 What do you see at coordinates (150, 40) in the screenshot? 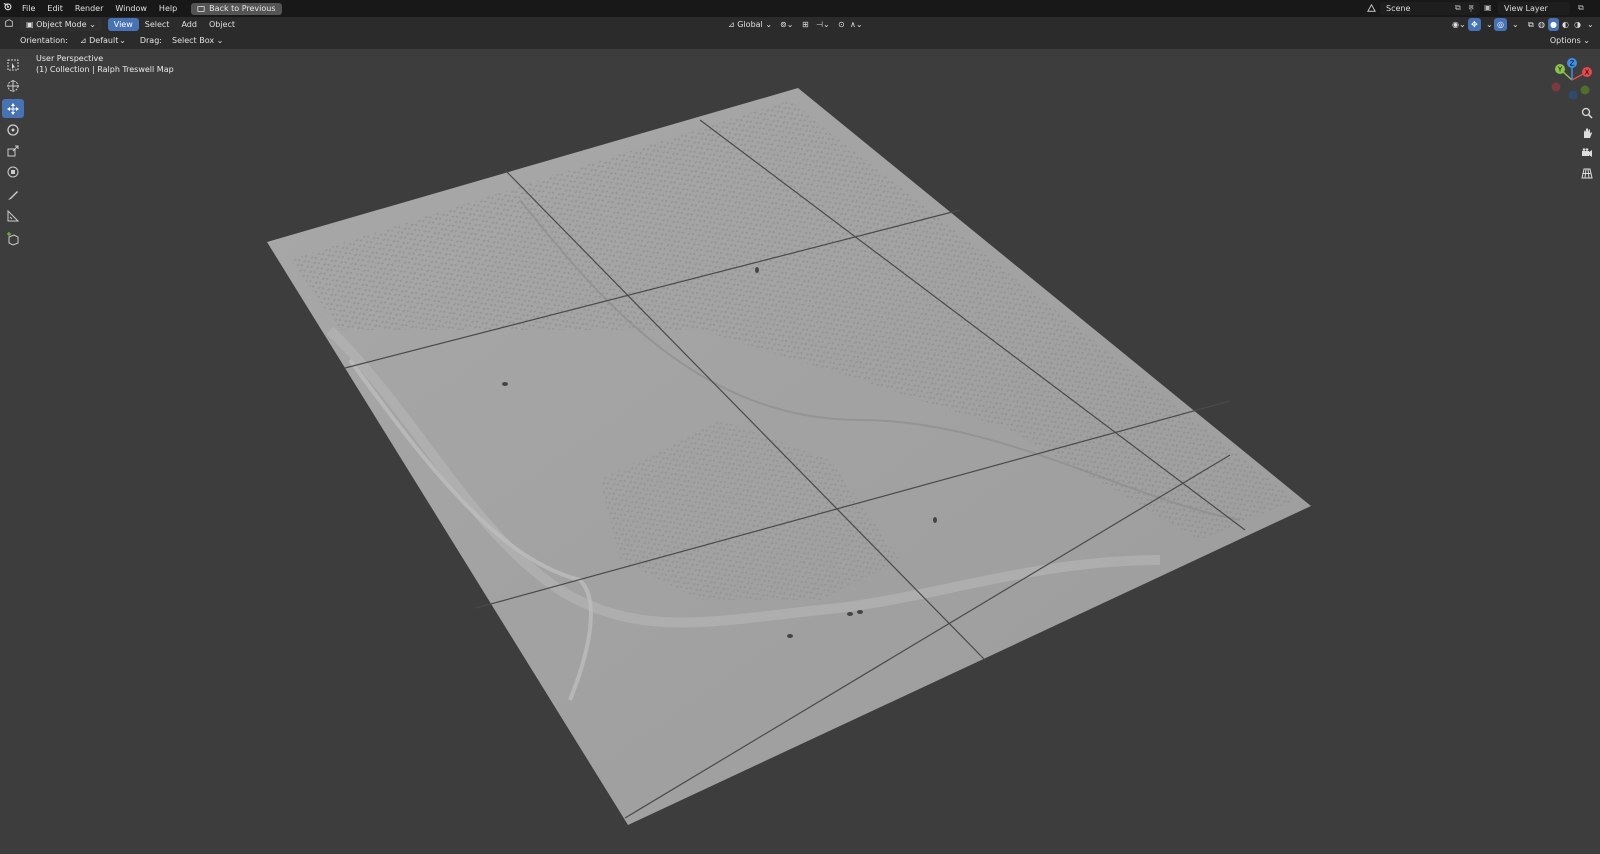
I see `drag-label: Drag:` at bounding box center [150, 40].